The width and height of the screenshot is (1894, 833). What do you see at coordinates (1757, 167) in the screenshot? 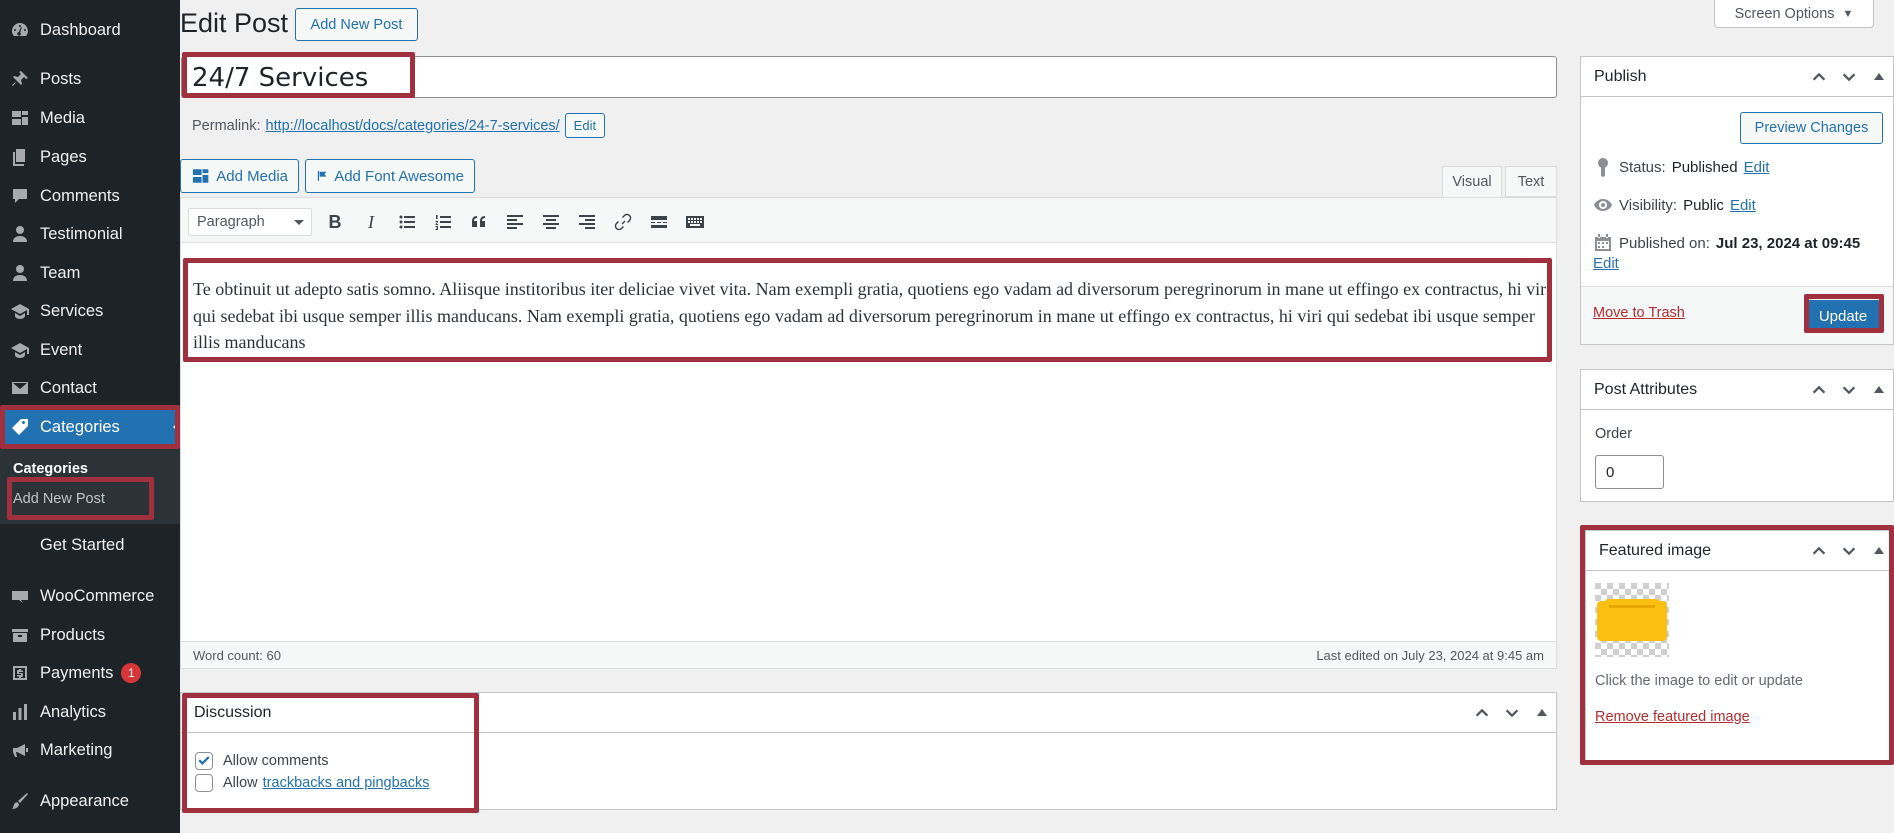
I see `edit-status-link: Edit` at bounding box center [1757, 167].